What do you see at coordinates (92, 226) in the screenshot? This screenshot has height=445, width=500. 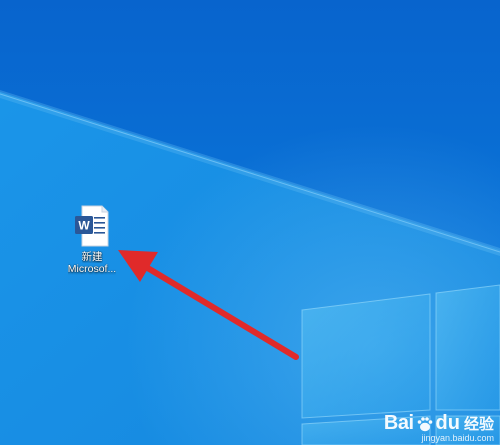 I see `word-document-icon: W` at bounding box center [92, 226].